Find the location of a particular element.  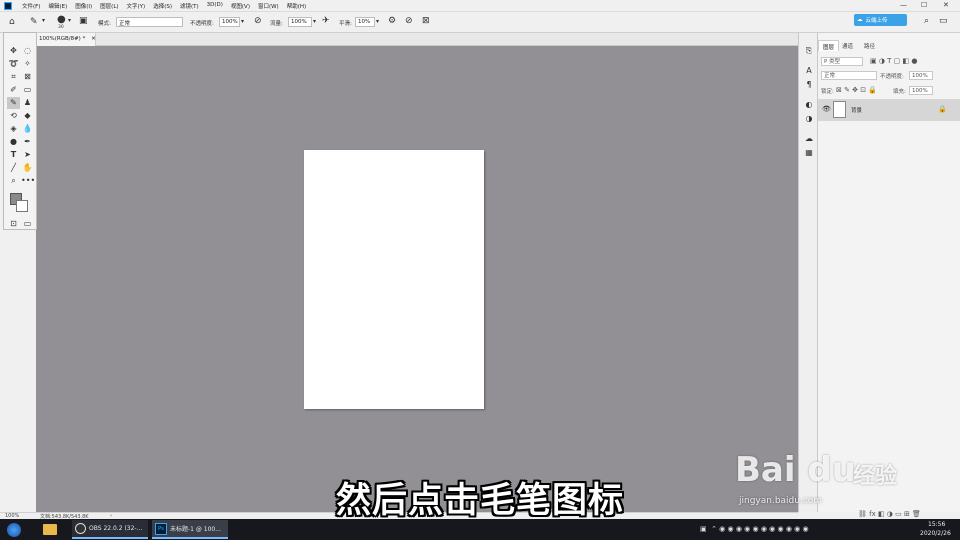

menu-help: 帮助(H) is located at coordinates (296, 6).